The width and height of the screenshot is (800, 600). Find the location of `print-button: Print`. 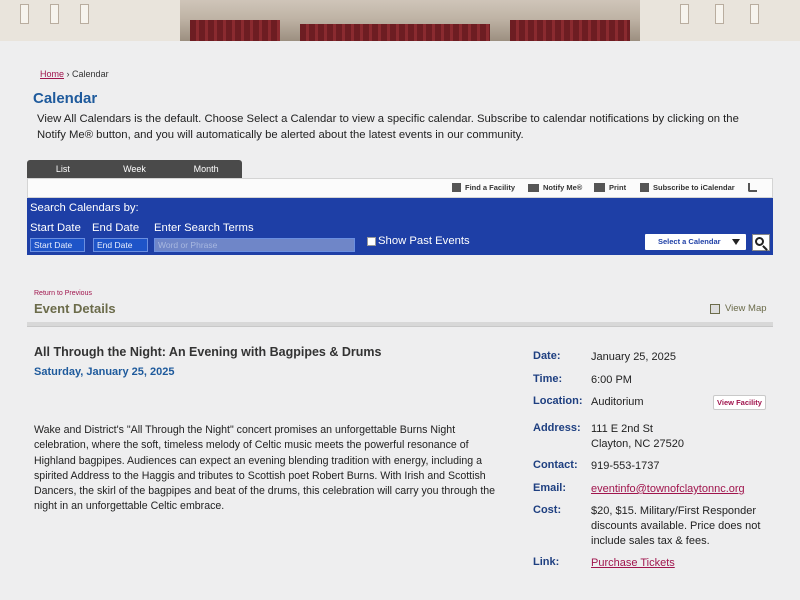

print-button: Print is located at coordinates (610, 187).